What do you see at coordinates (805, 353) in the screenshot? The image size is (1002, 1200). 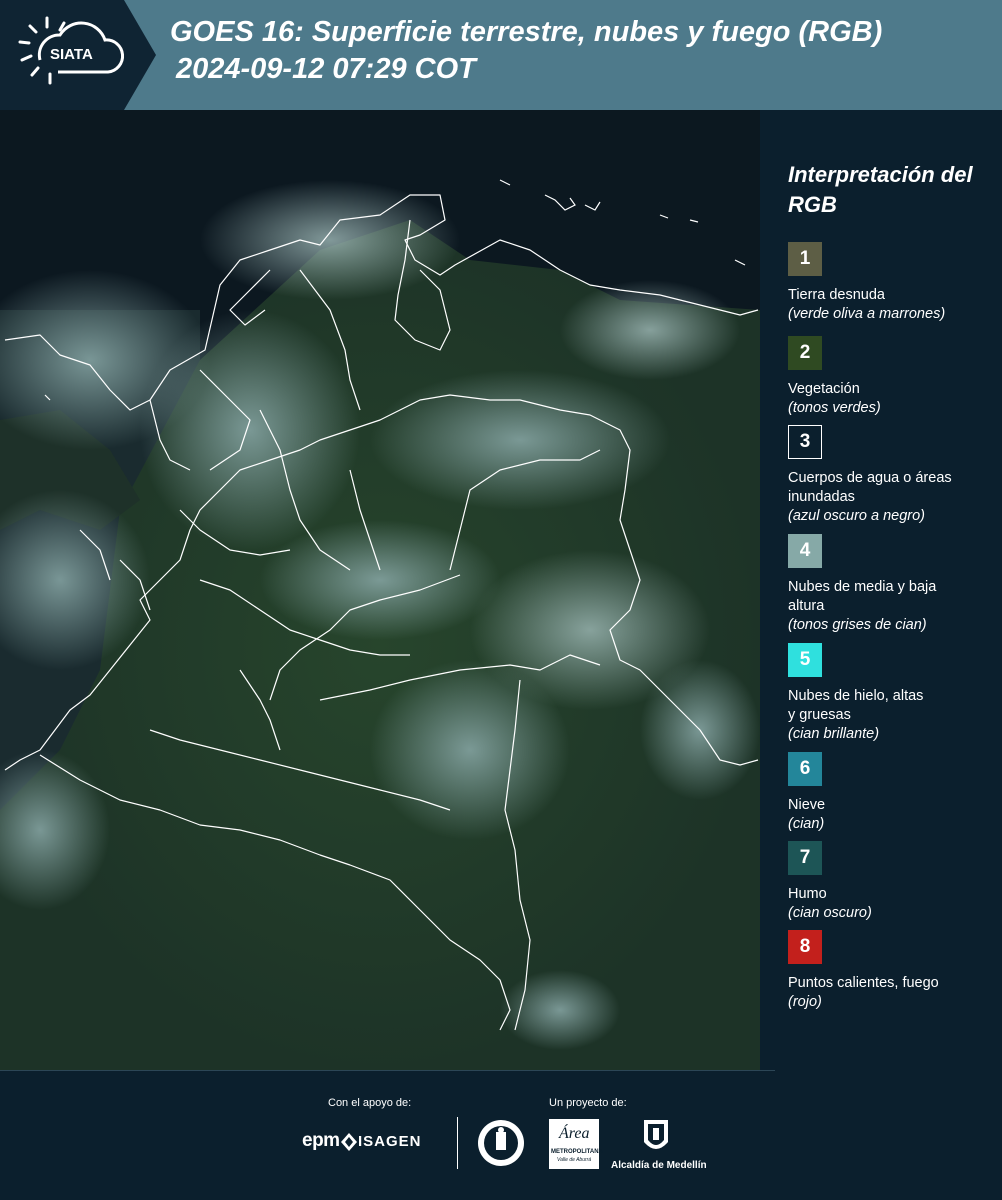 I see `legend-swatch-2: 2` at bounding box center [805, 353].